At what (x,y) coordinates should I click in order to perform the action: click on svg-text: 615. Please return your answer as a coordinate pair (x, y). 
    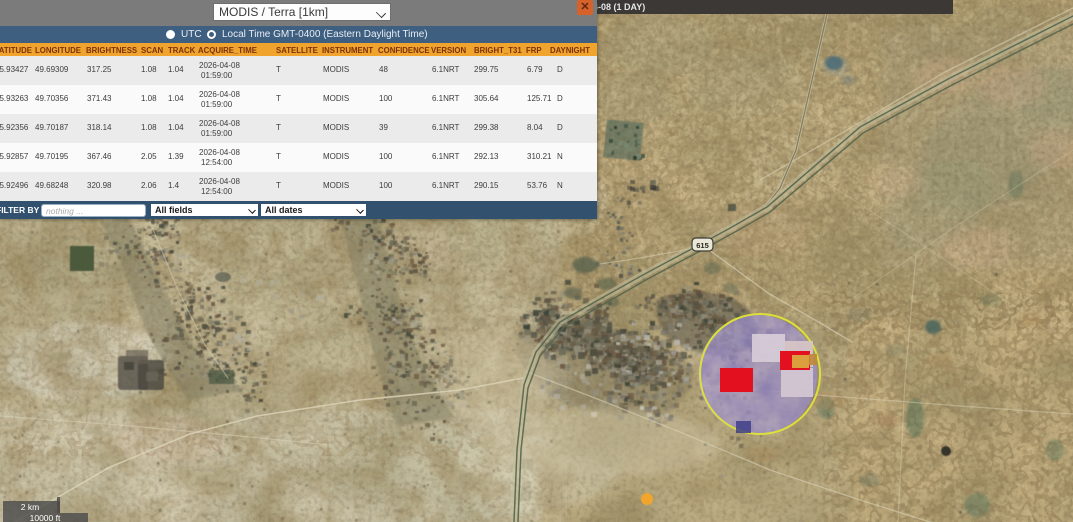
    Looking at the image, I should click on (702, 245).